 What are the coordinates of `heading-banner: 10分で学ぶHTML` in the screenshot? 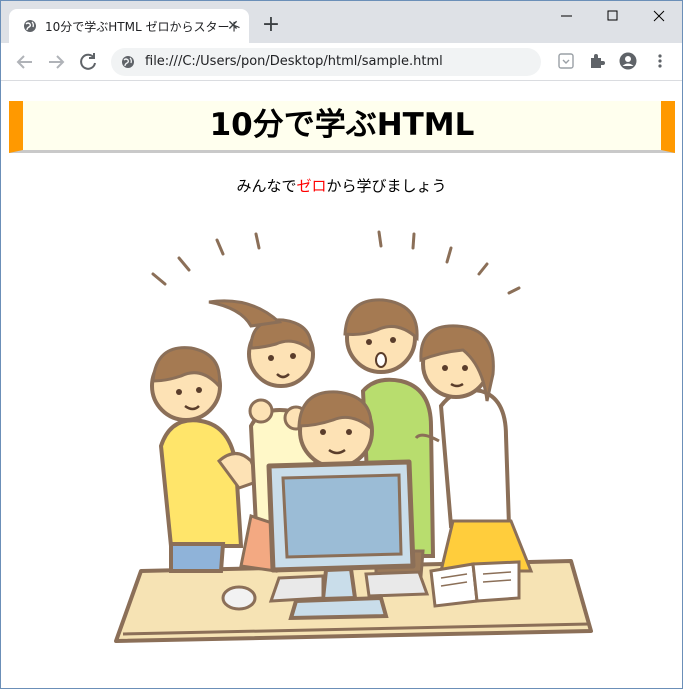 It's located at (342, 127).